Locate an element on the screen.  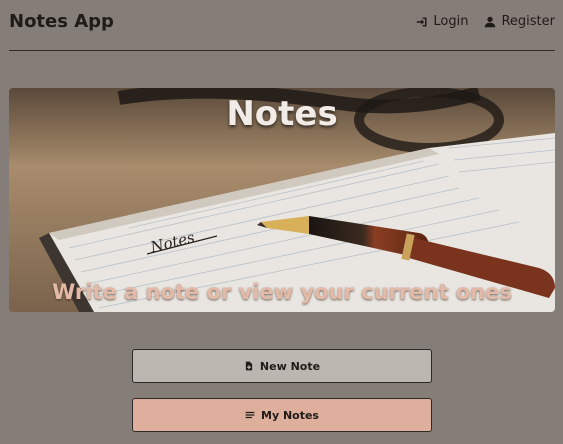
register-link: Register is located at coordinates (519, 21).